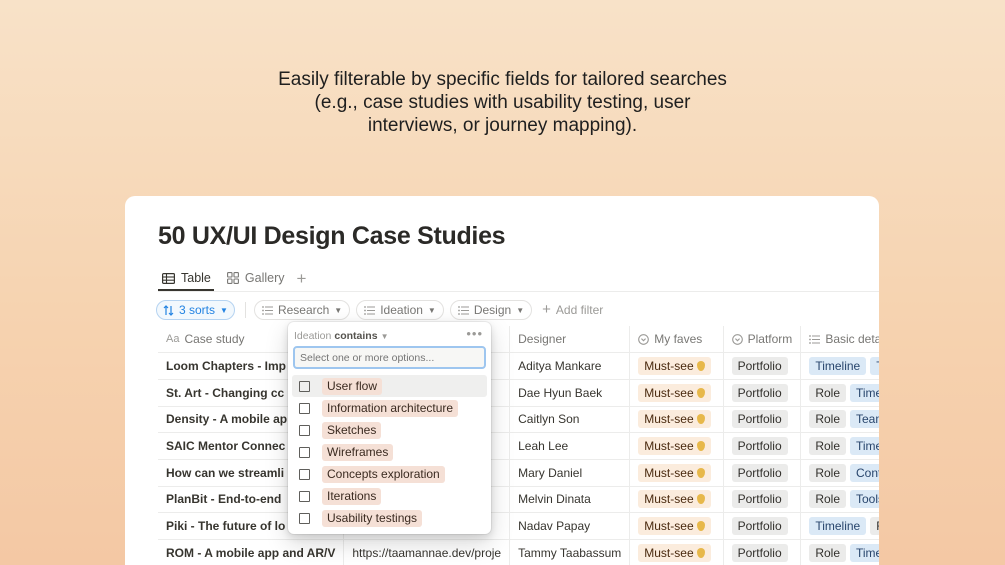 This screenshot has height=565, width=1005. I want to click on cell-basic-details: TimelineRole, so click(839, 526).